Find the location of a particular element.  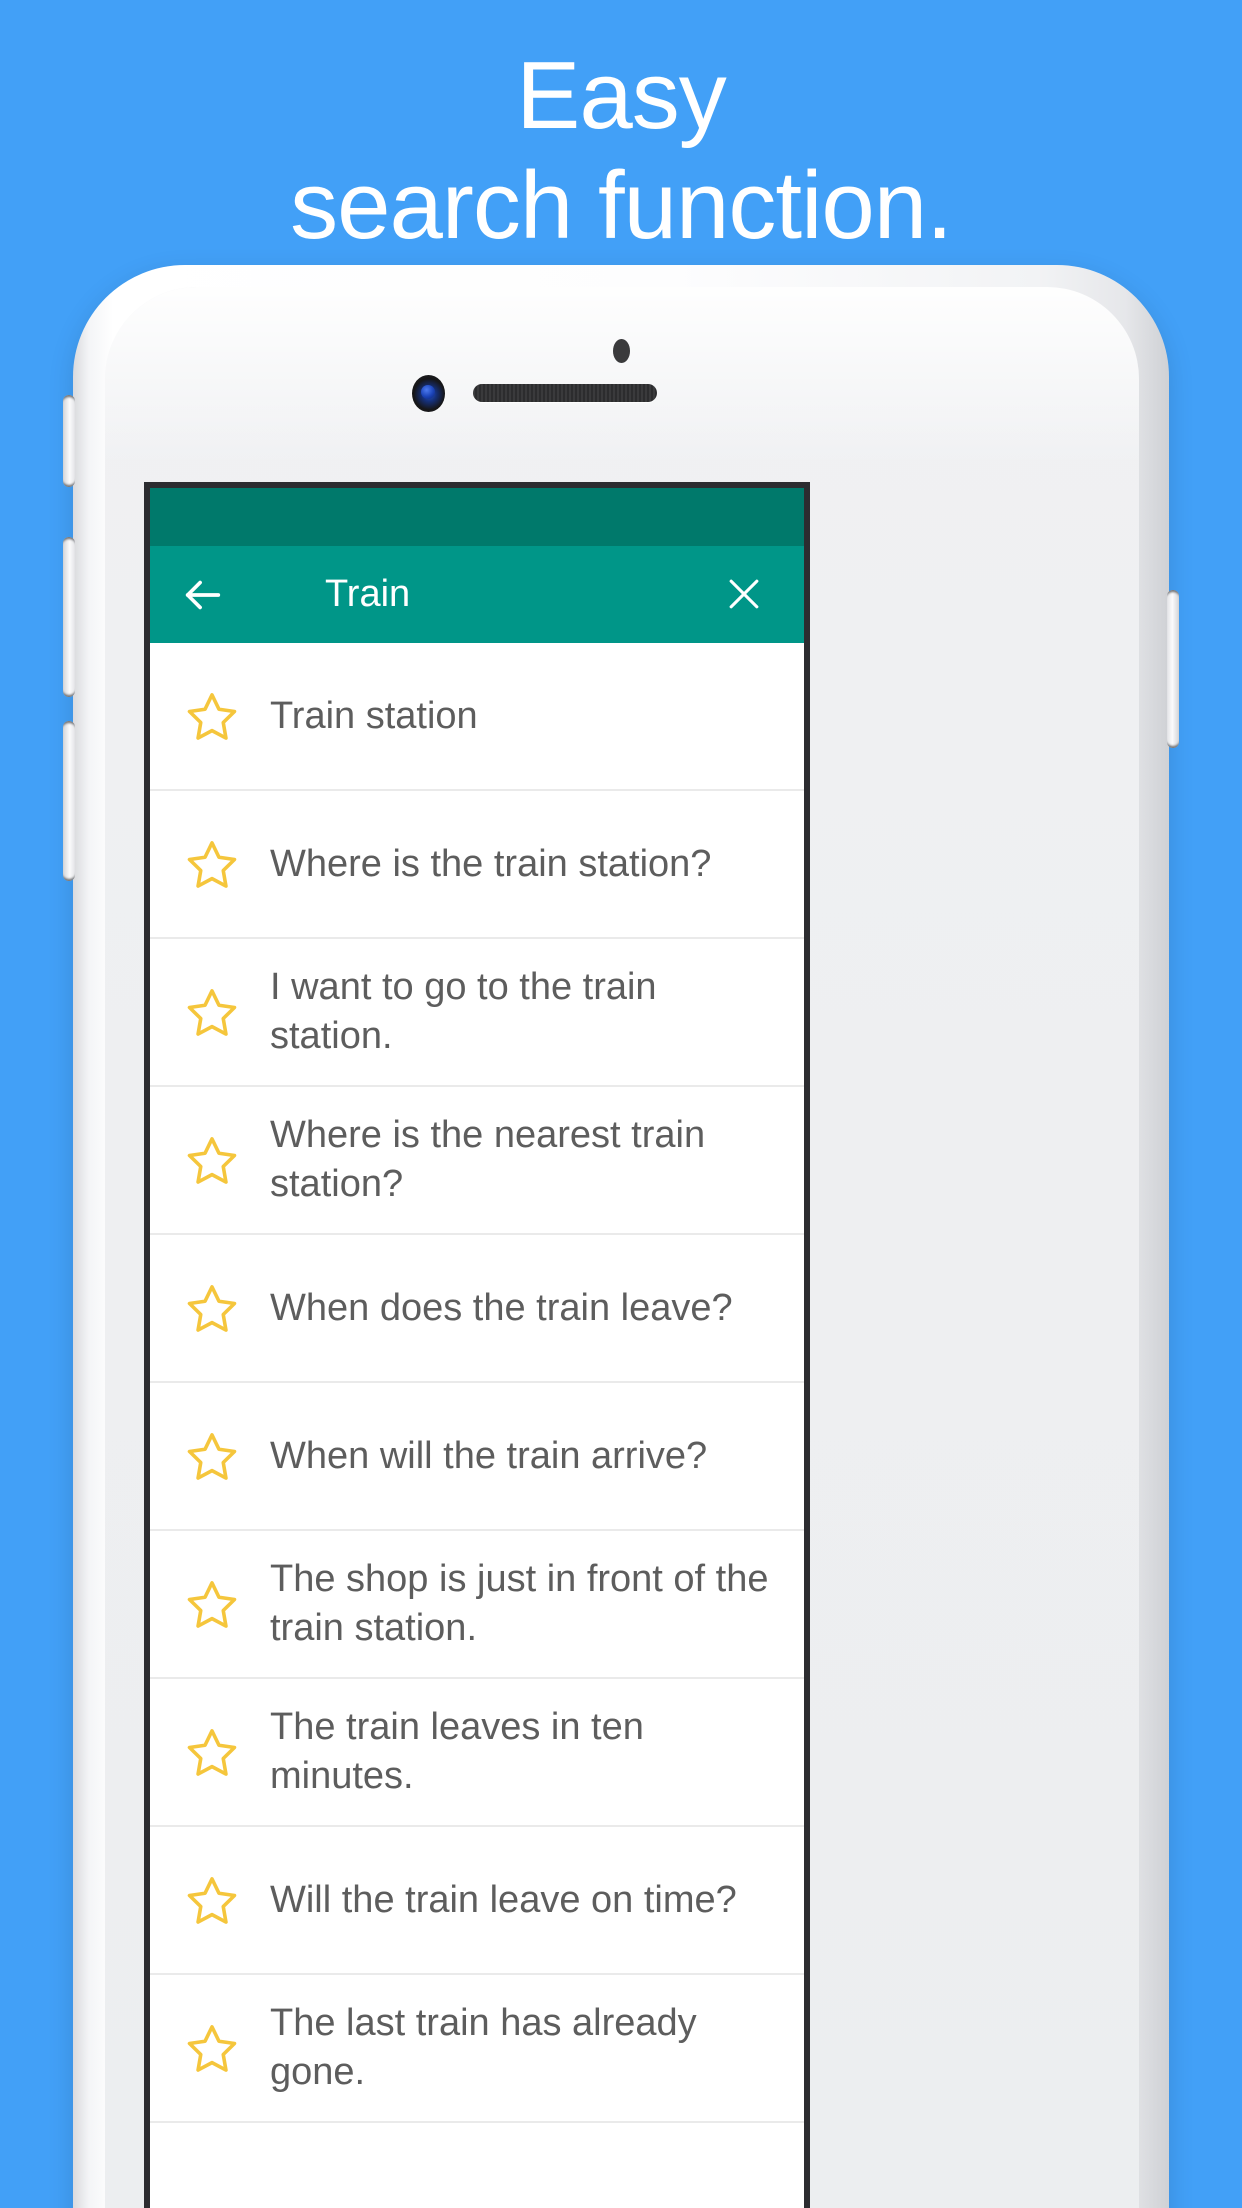

headline-line-1: Easy is located at coordinates (621, 95).